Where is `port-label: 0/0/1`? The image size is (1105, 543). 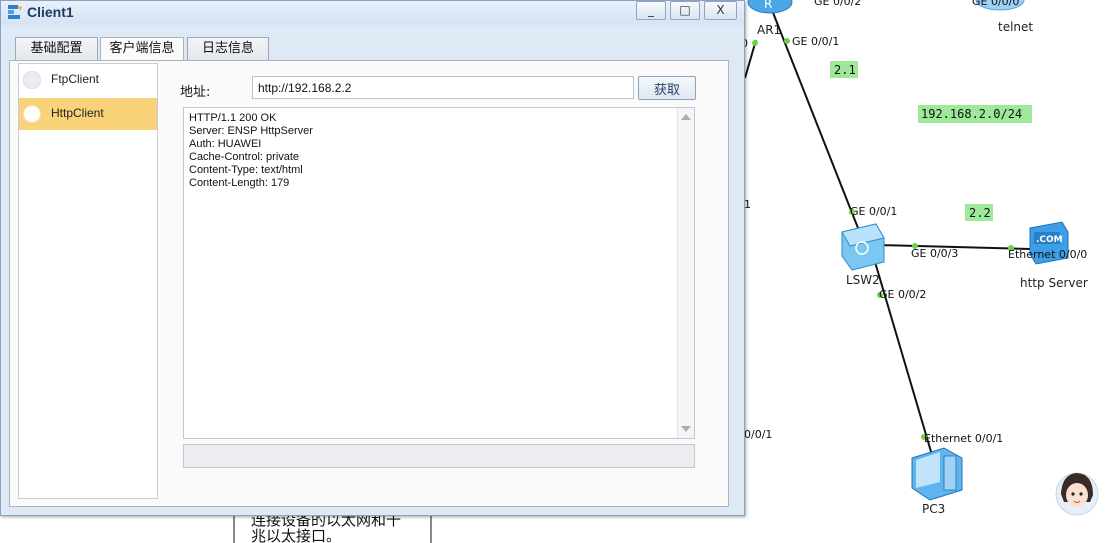 port-label: 0/0/1 is located at coordinates (758, 434).